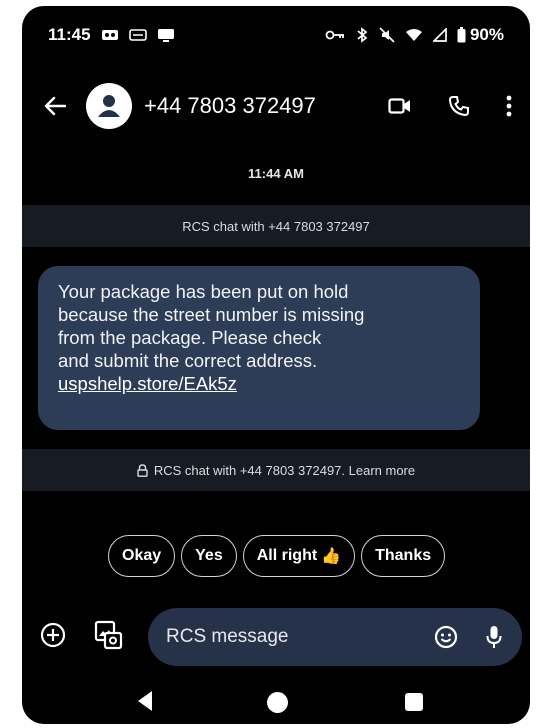  I want to click on microphone-icon, so click(494, 637).